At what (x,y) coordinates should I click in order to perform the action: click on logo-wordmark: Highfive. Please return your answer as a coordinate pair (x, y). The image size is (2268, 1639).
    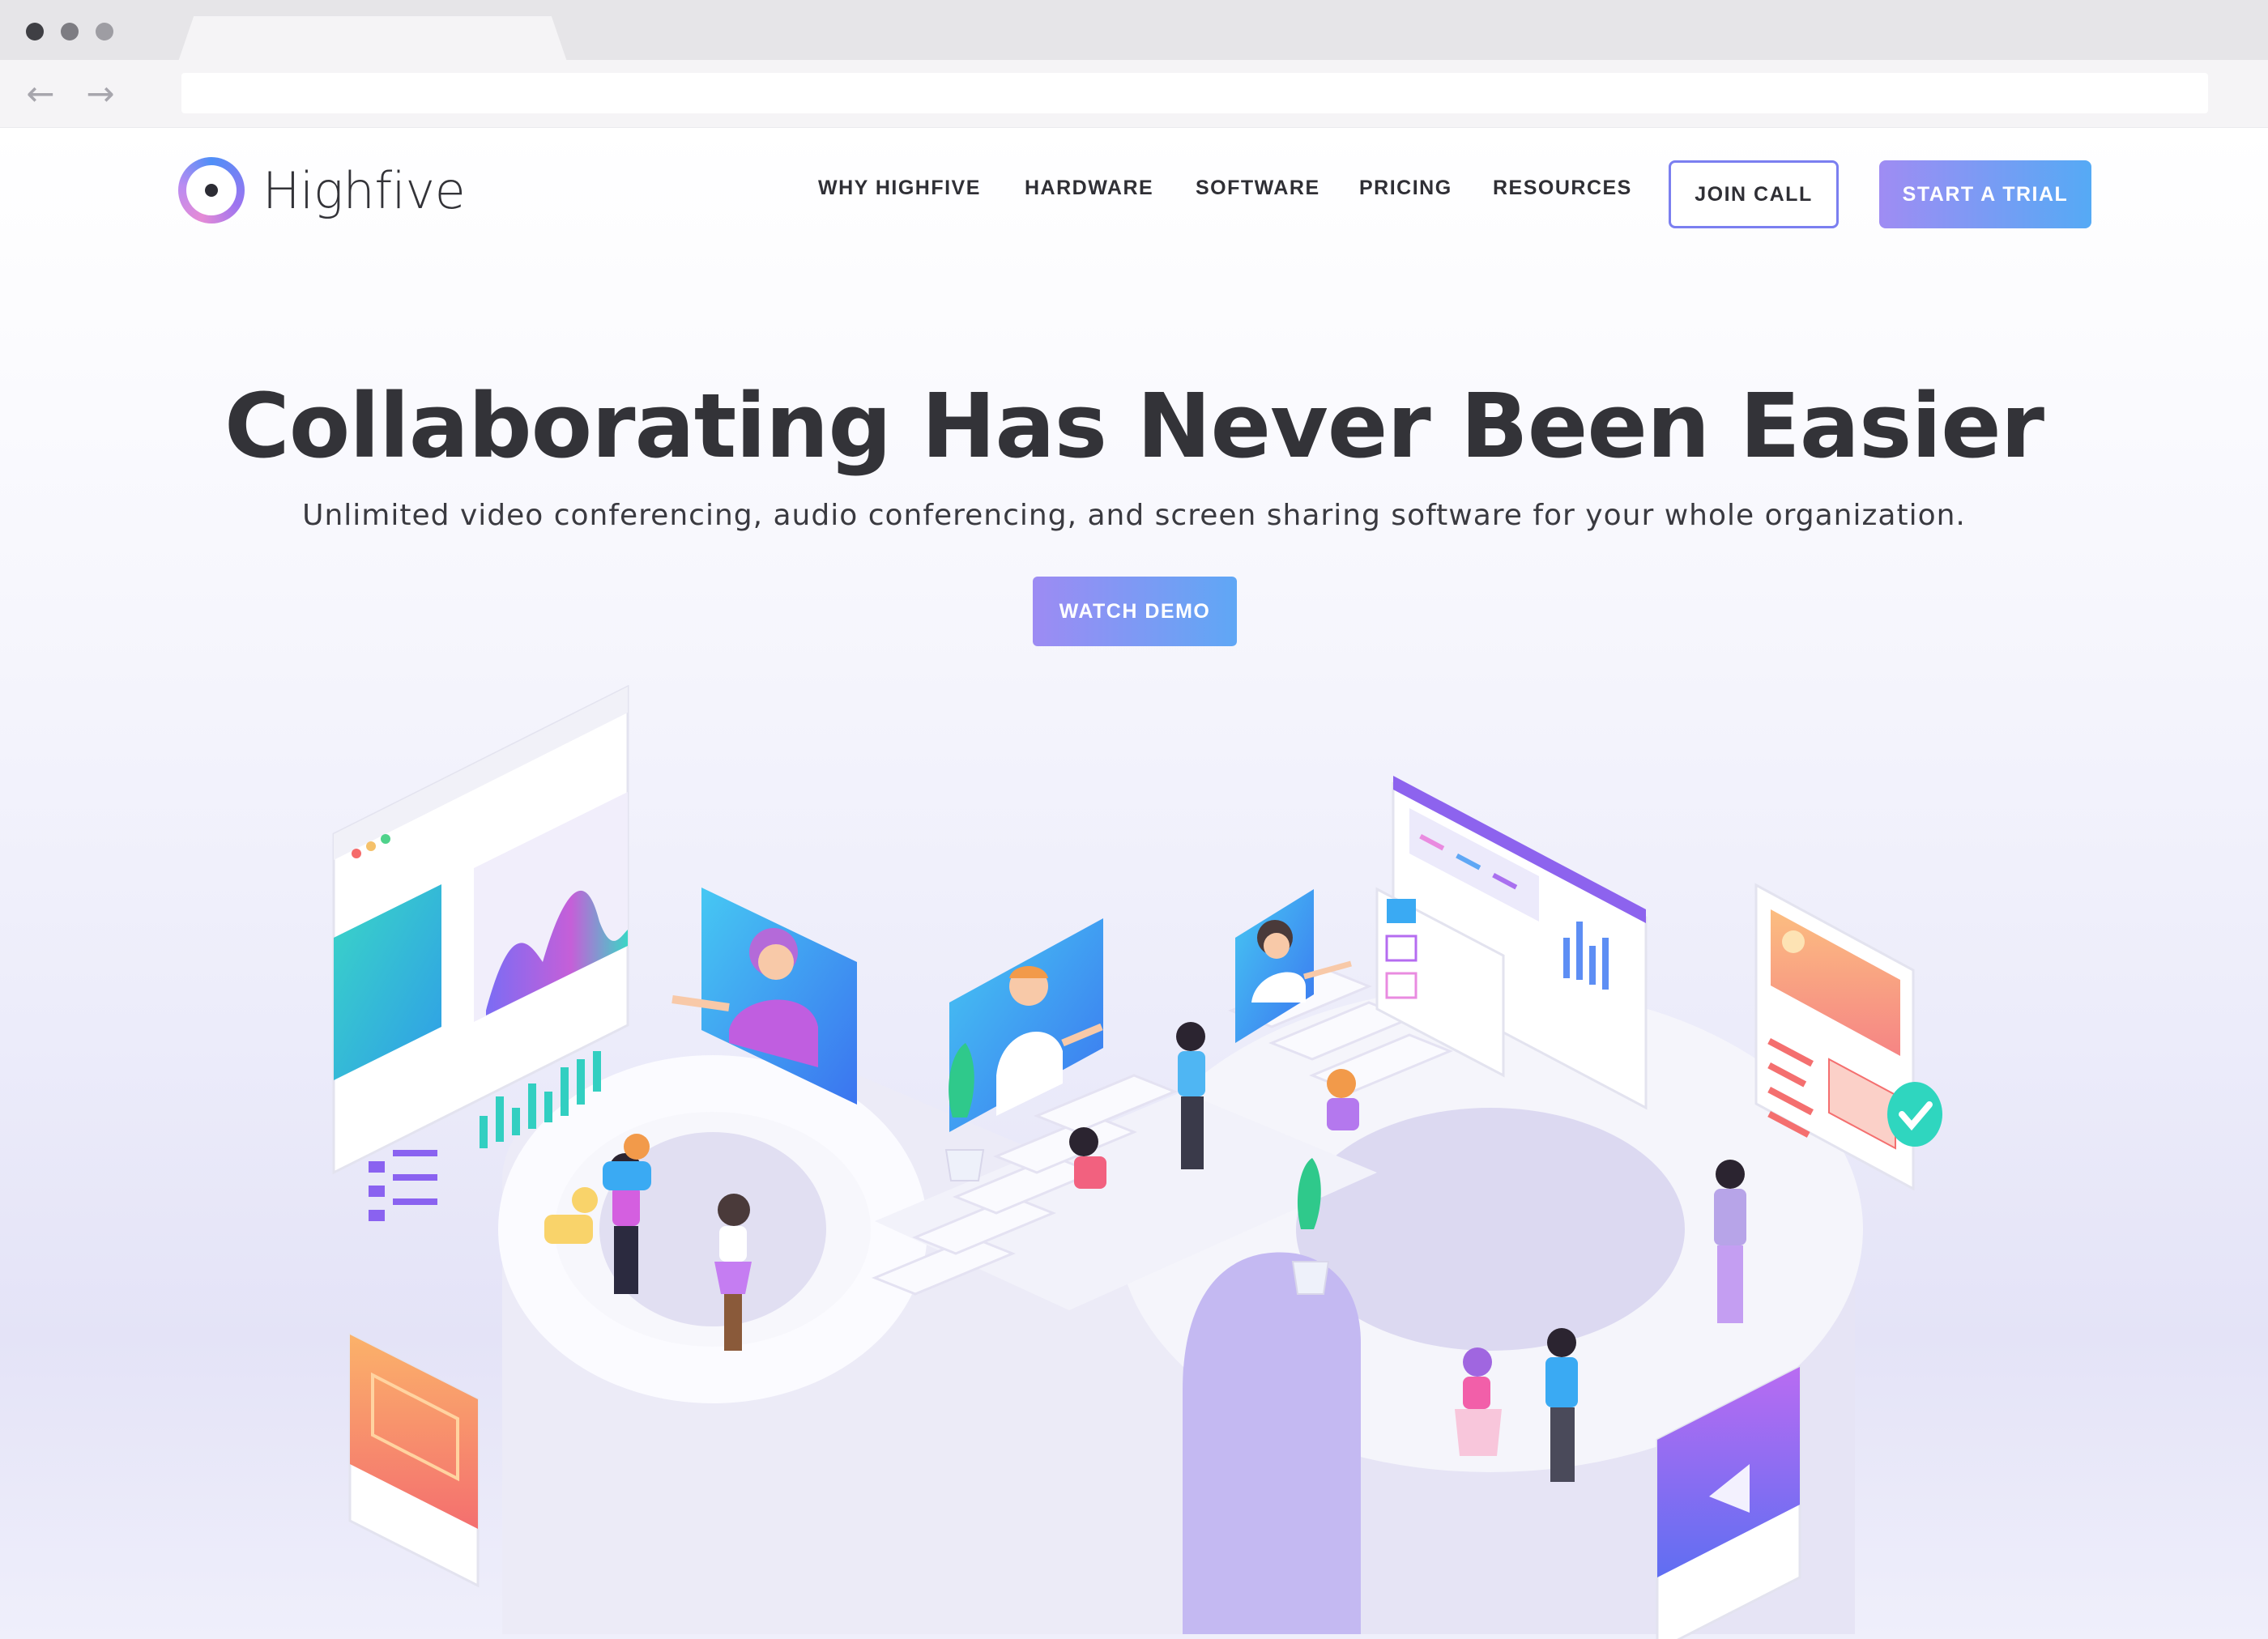
    Looking at the image, I should click on (364, 190).